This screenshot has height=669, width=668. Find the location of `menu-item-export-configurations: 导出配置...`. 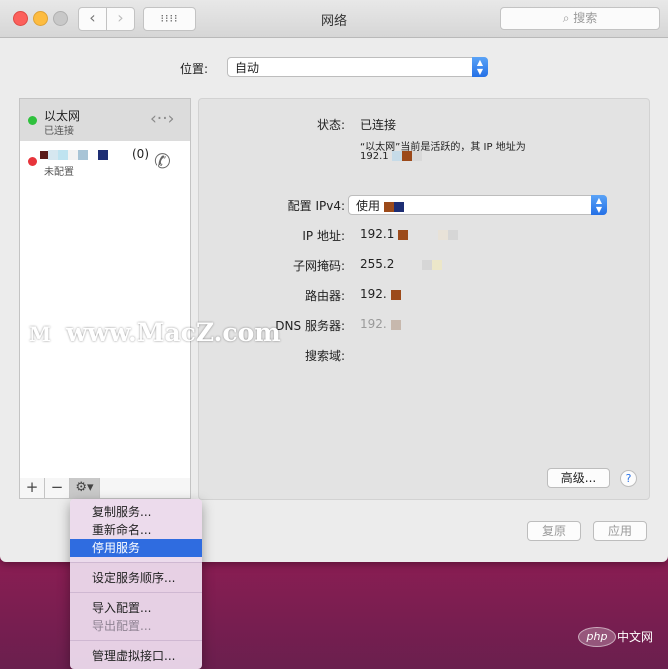

menu-item-export-configurations: 导出配置... is located at coordinates (122, 626).